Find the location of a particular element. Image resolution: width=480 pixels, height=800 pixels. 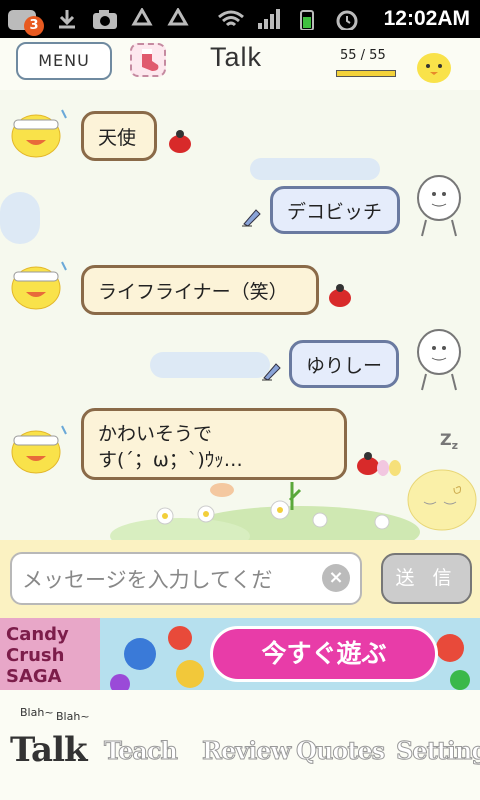

signal-icon is located at coordinates (269, 19).